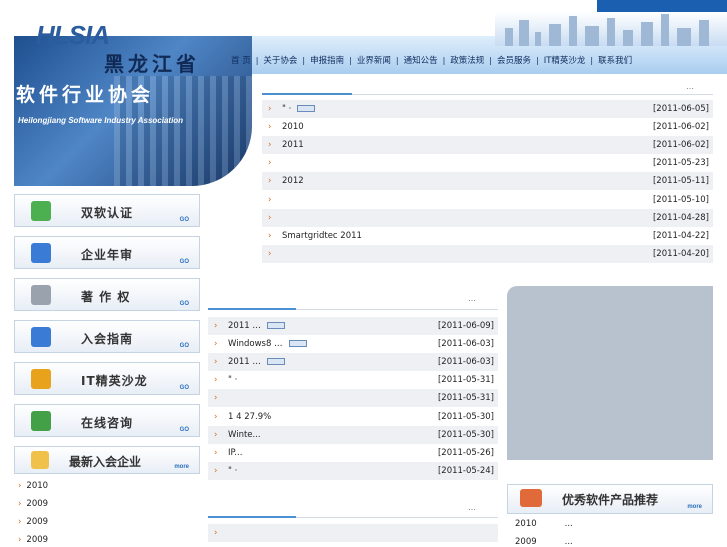 This screenshot has width=727, height=547. What do you see at coordinates (353, 533) in the screenshot?
I see `table-row: ›` at bounding box center [353, 533].